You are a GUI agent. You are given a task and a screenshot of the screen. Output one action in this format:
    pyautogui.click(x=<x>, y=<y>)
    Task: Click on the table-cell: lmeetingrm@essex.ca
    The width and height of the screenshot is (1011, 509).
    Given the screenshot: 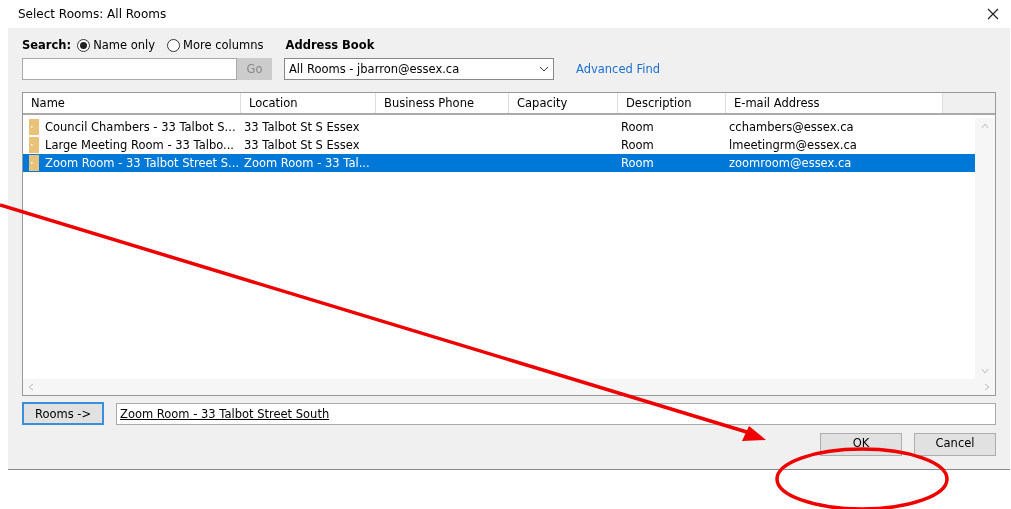 What is the action you would take?
    pyautogui.click(x=793, y=145)
    